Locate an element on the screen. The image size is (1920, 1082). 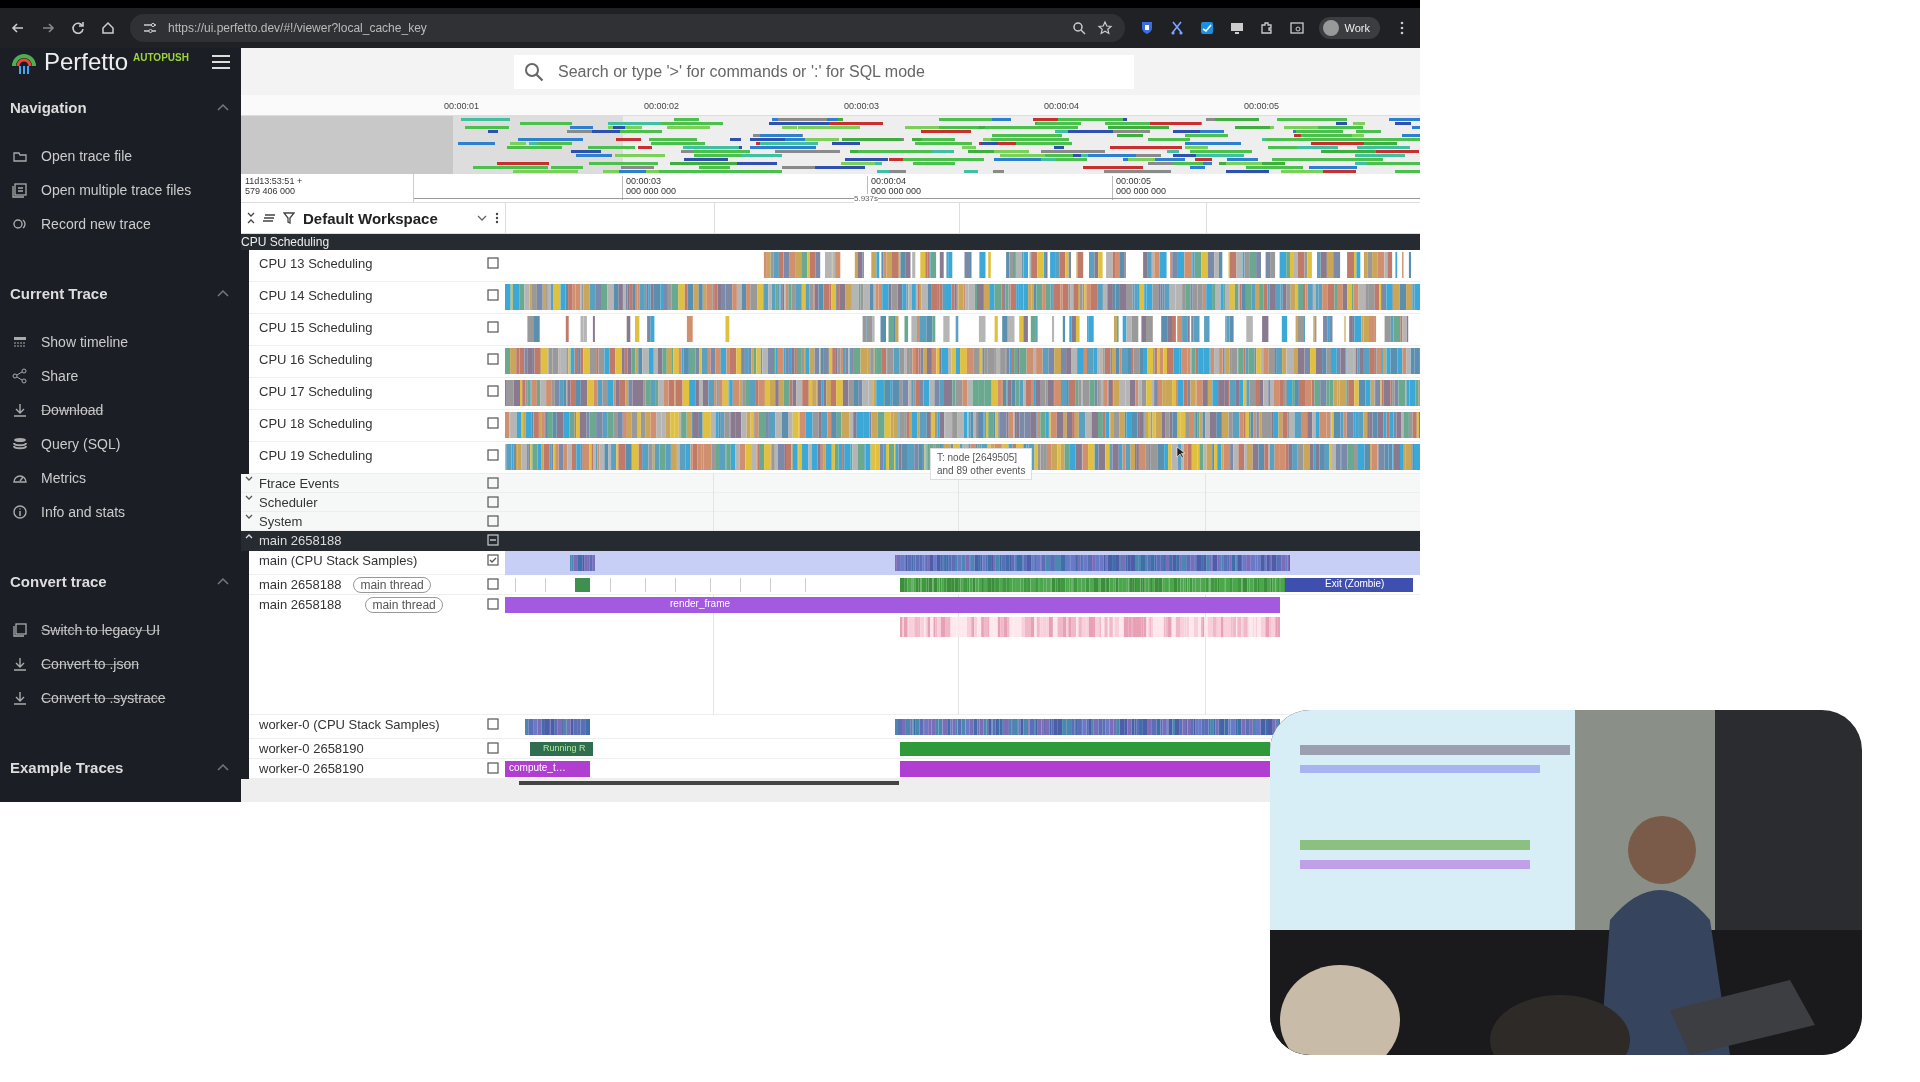
track-group-header: CPU Scheduling is located at coordinates (830, 242).